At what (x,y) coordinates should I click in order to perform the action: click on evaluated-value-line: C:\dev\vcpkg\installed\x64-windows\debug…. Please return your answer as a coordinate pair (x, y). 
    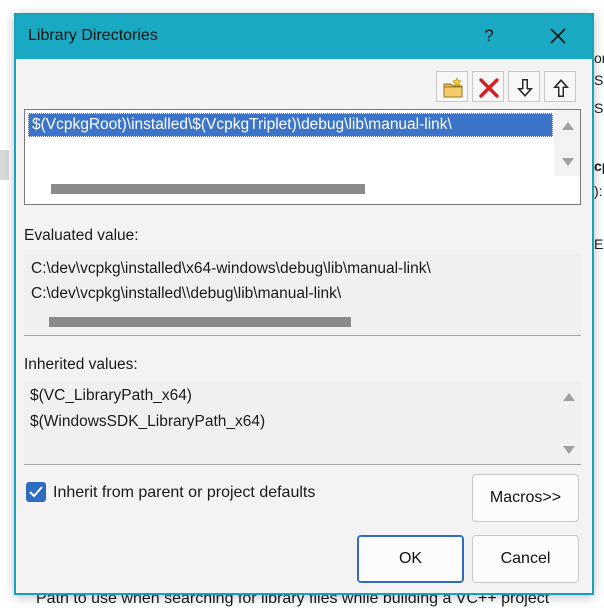
    Looking at the image, I should click on (231, 268).